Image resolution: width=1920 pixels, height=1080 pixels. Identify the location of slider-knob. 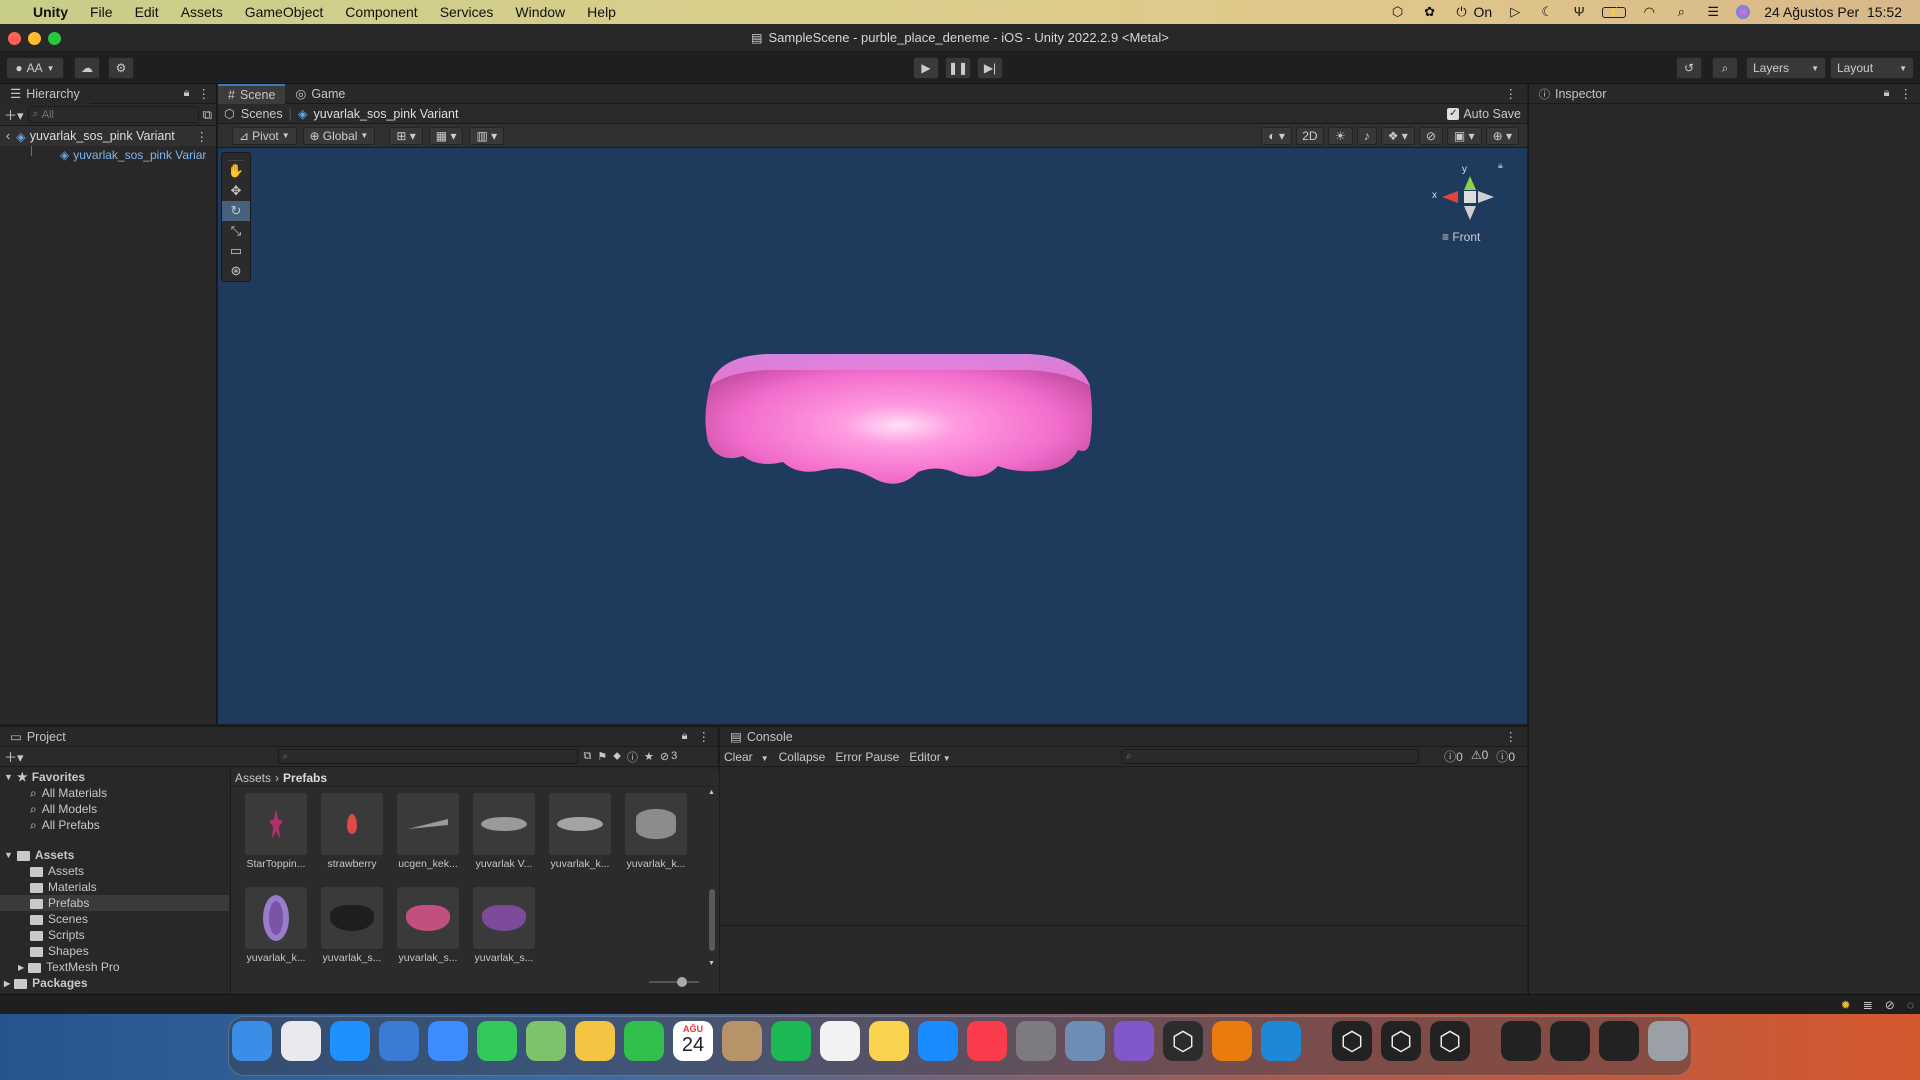
(682, 982).